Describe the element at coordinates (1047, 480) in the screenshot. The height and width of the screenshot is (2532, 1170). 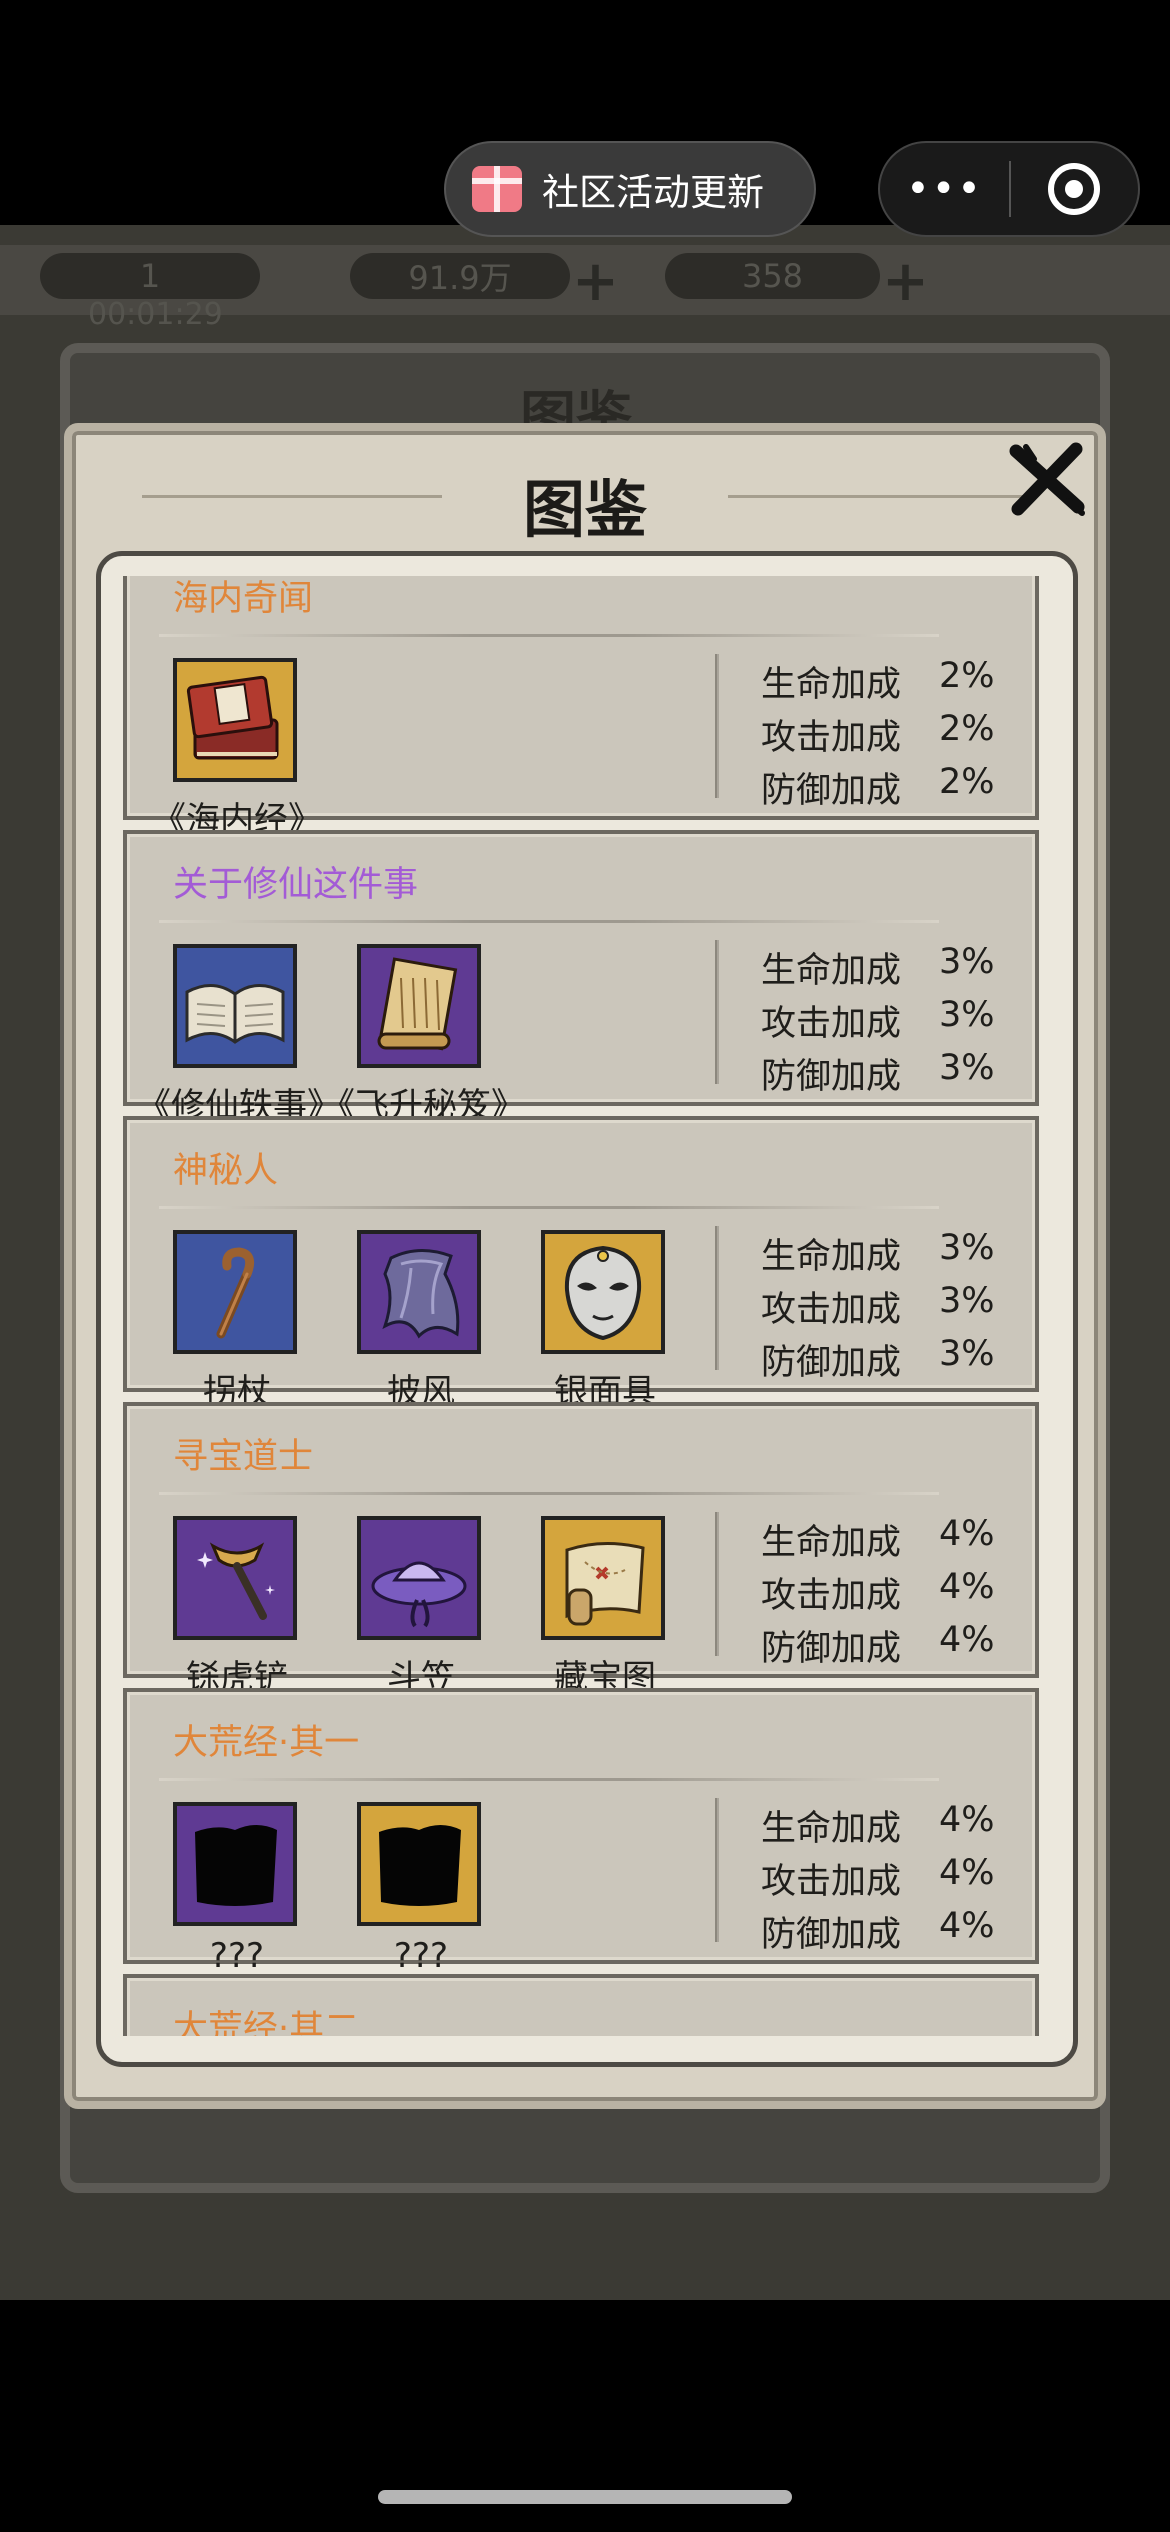
I see `close-x-icon` at that location.